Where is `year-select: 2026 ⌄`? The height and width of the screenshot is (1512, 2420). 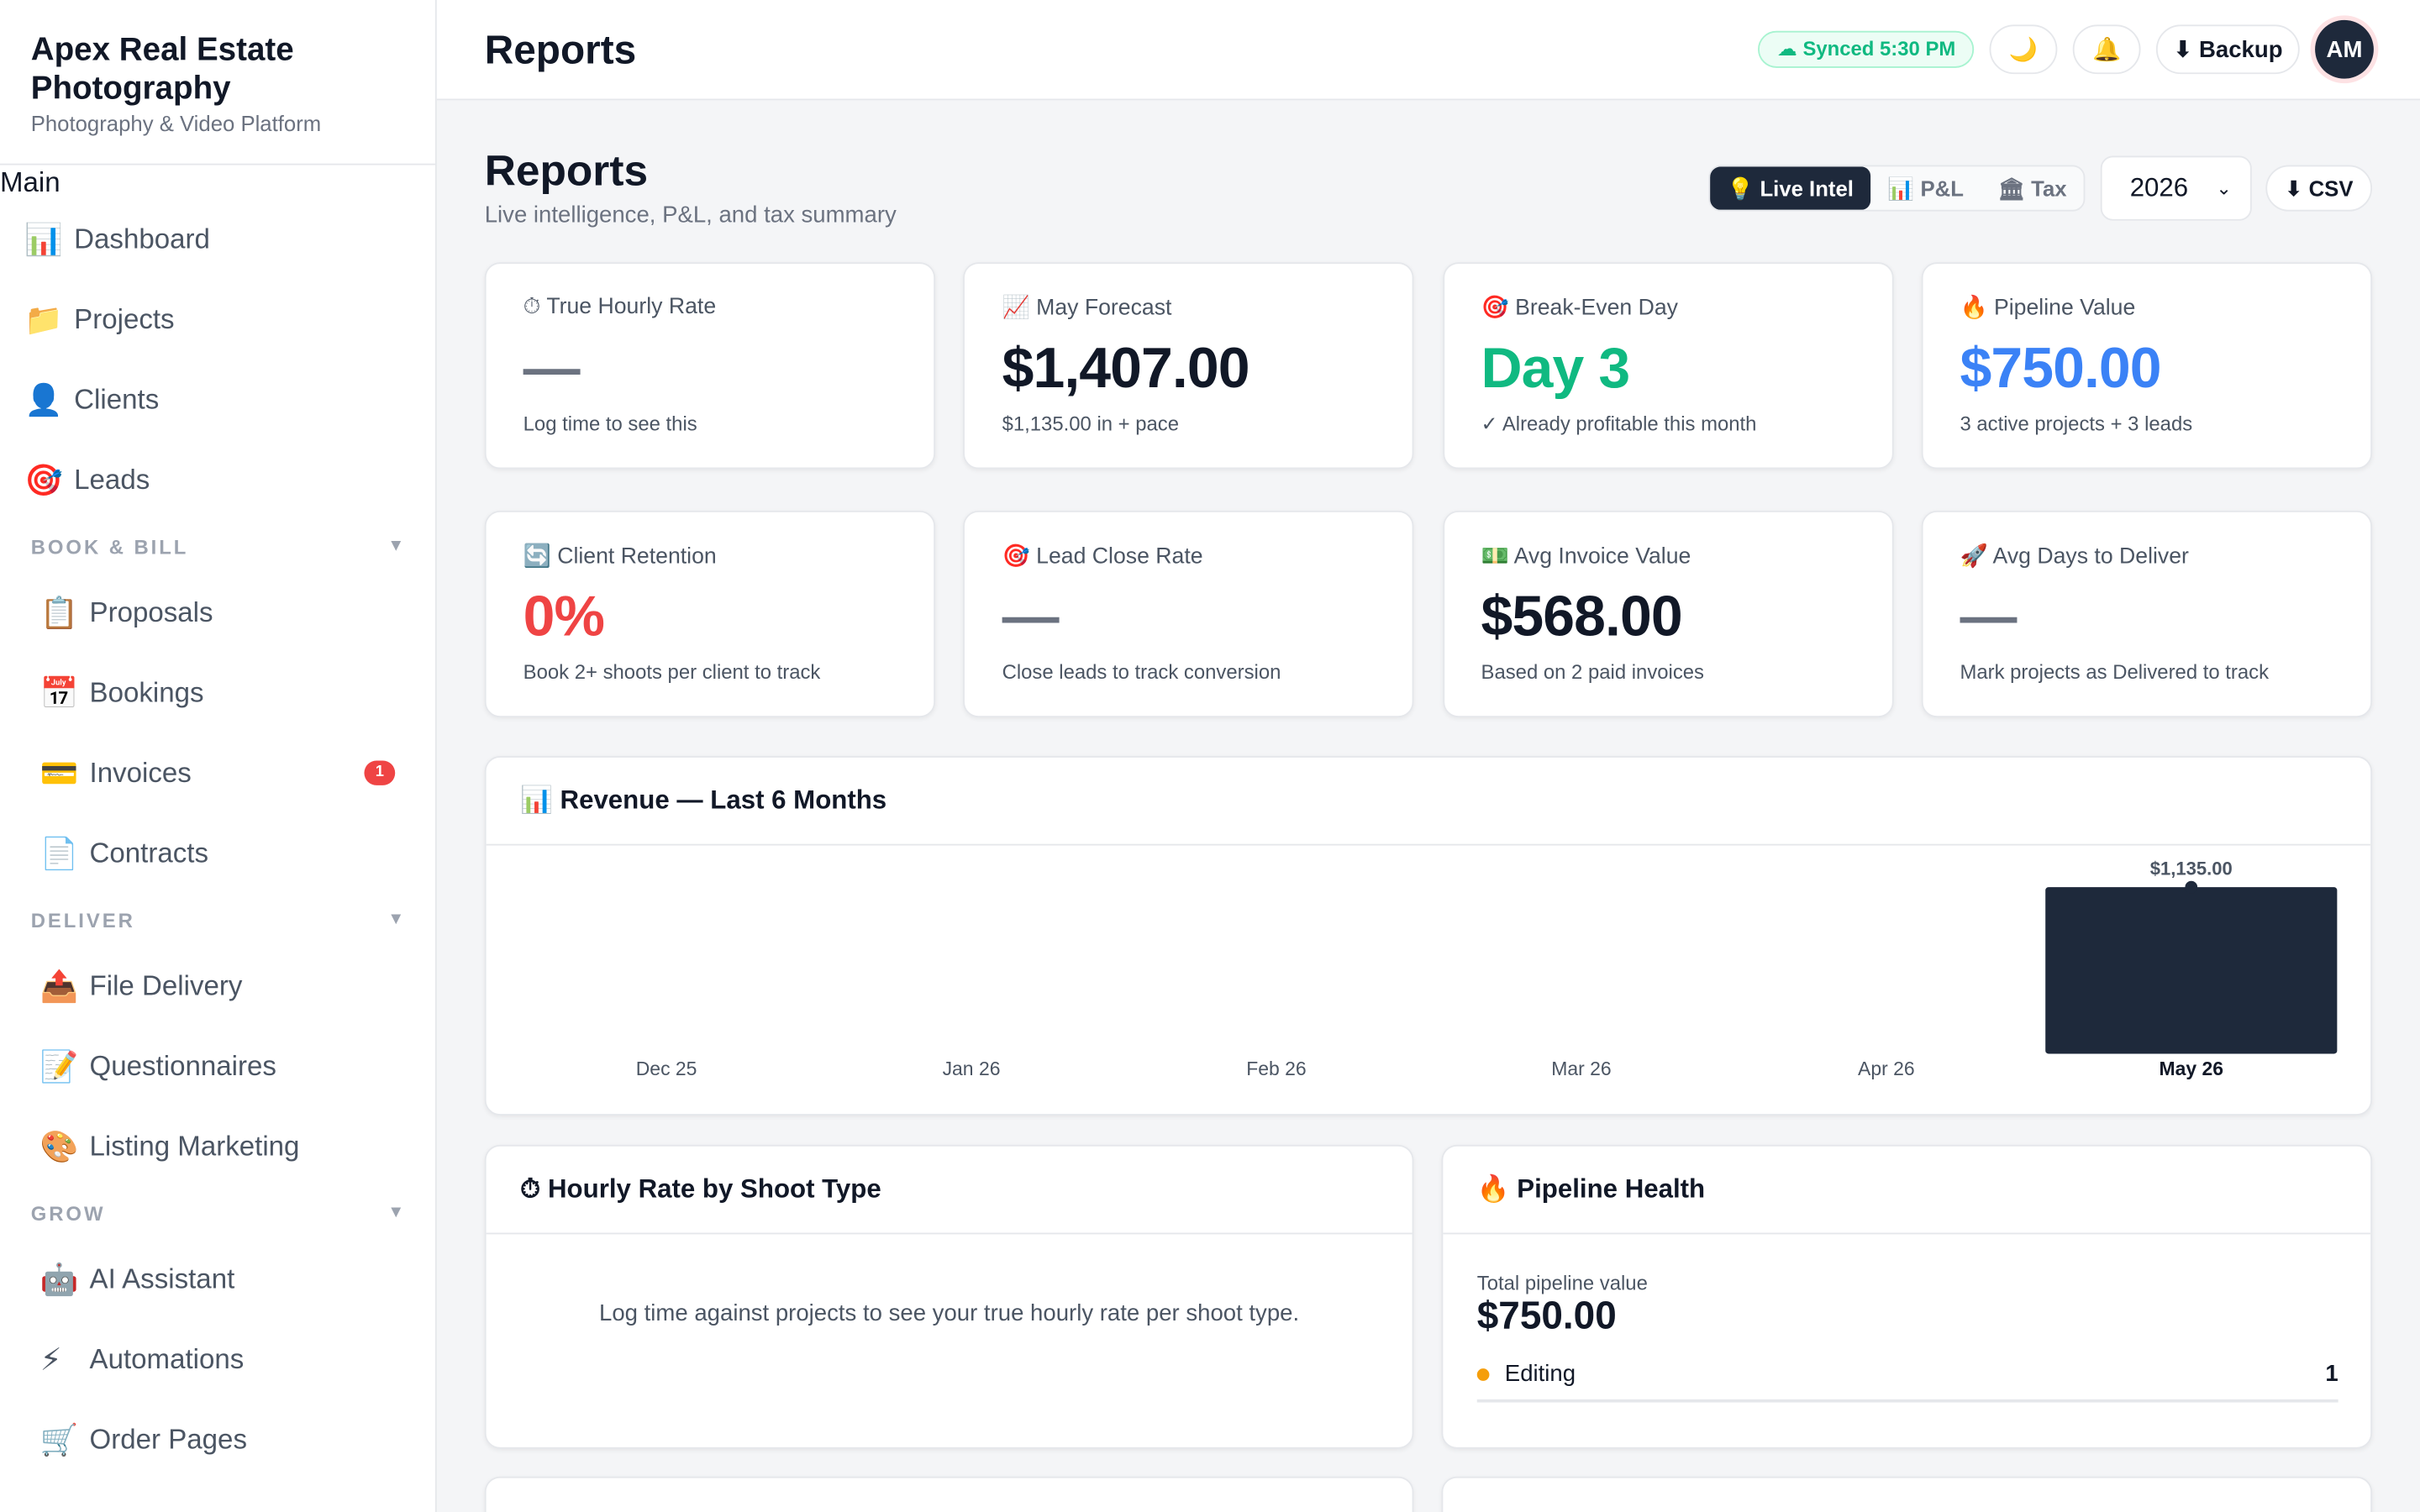
year-select: 2026 ⌄ is located at coordinates (2176, 188).